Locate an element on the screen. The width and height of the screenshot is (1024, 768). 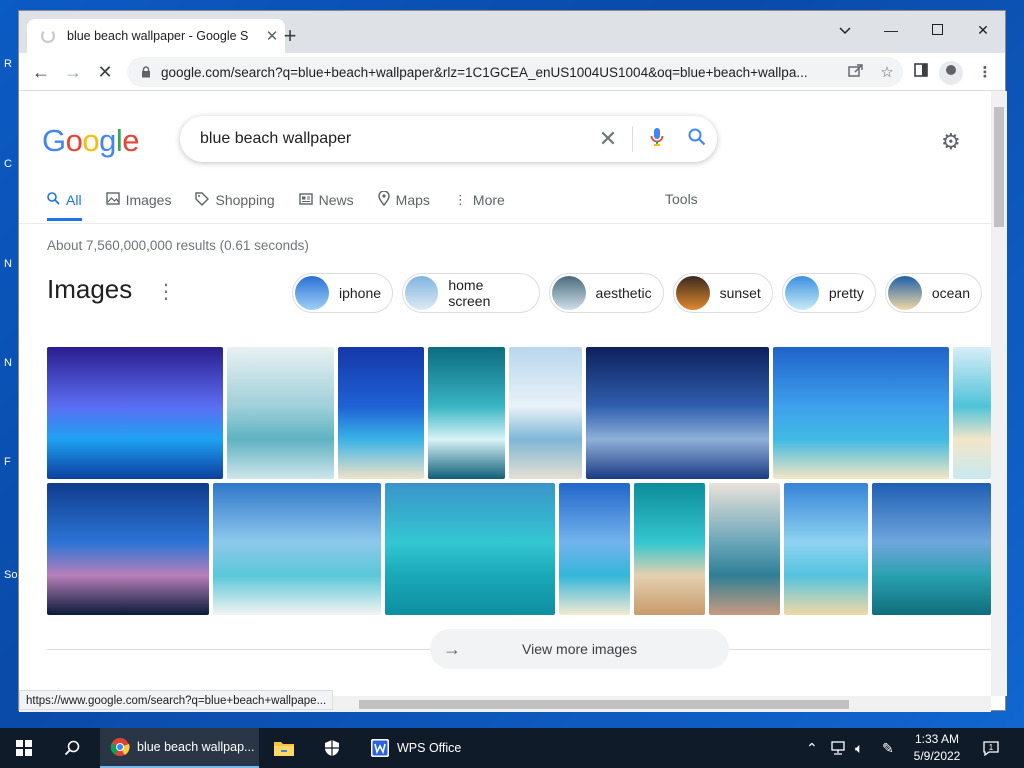
back-button: ← is located at coordinates (41, 72).